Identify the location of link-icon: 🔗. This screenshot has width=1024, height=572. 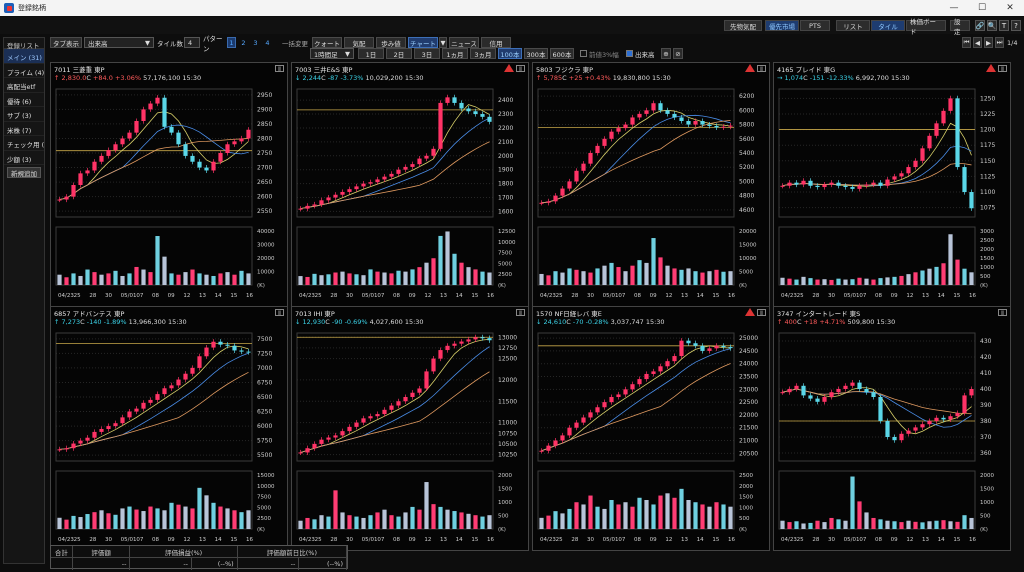
(980, 25).